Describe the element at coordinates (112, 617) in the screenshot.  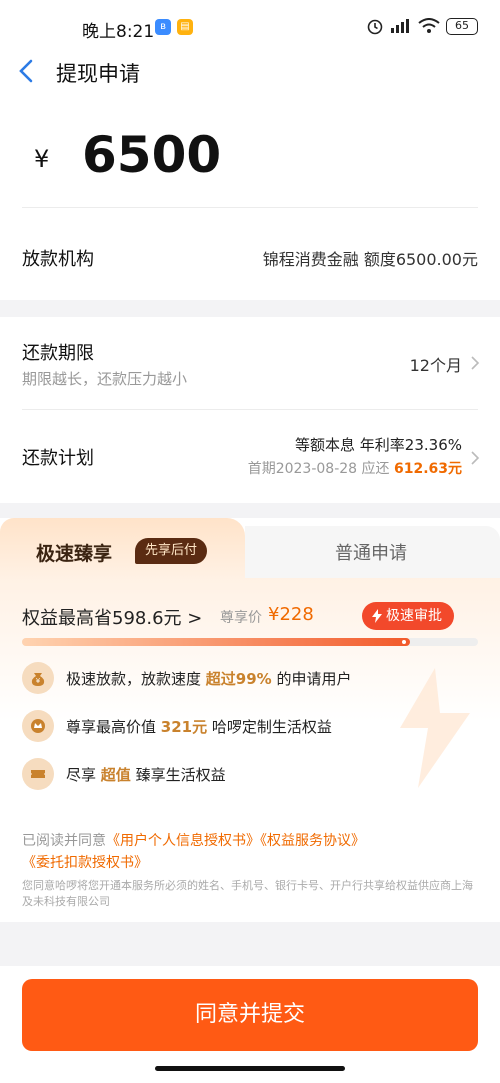
I see `benefit-save-link: 权益最高省598.6元 >` at that location.